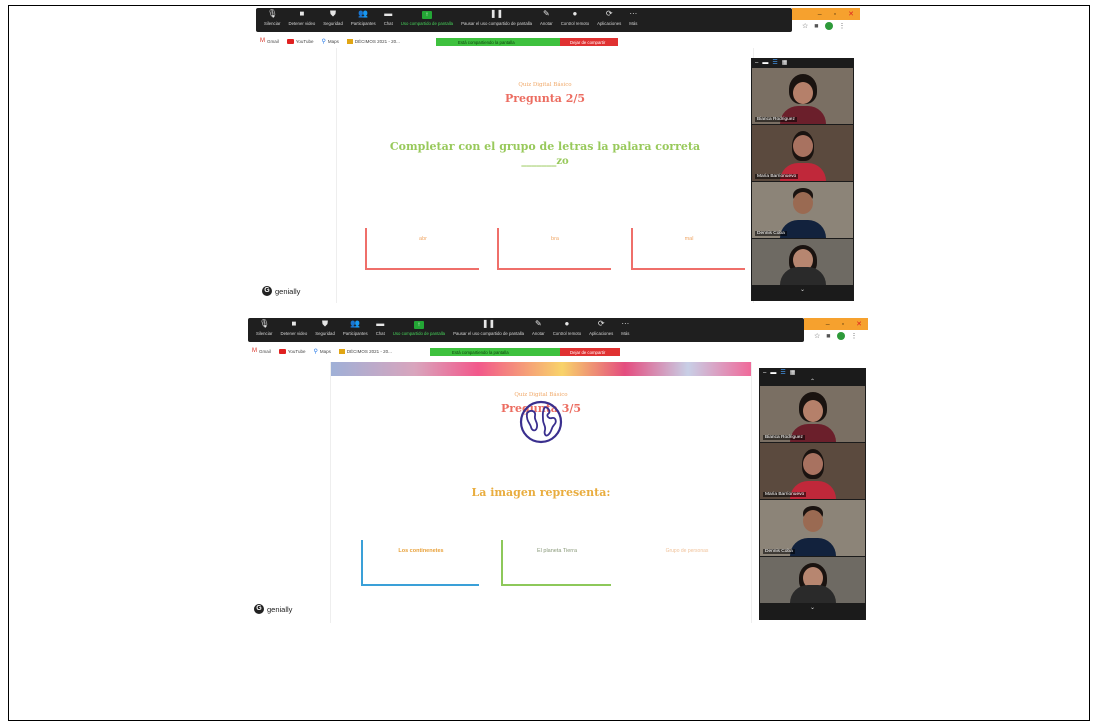 The image size is (1096, 725). I want to click on share-screen-icon: ↑, so click(418, 325).